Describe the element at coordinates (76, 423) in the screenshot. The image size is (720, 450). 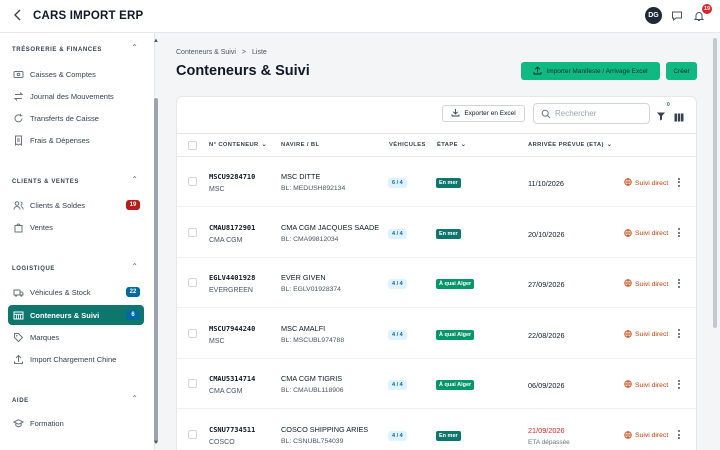
I see `sidebar-item-formation: Formation` at that location.